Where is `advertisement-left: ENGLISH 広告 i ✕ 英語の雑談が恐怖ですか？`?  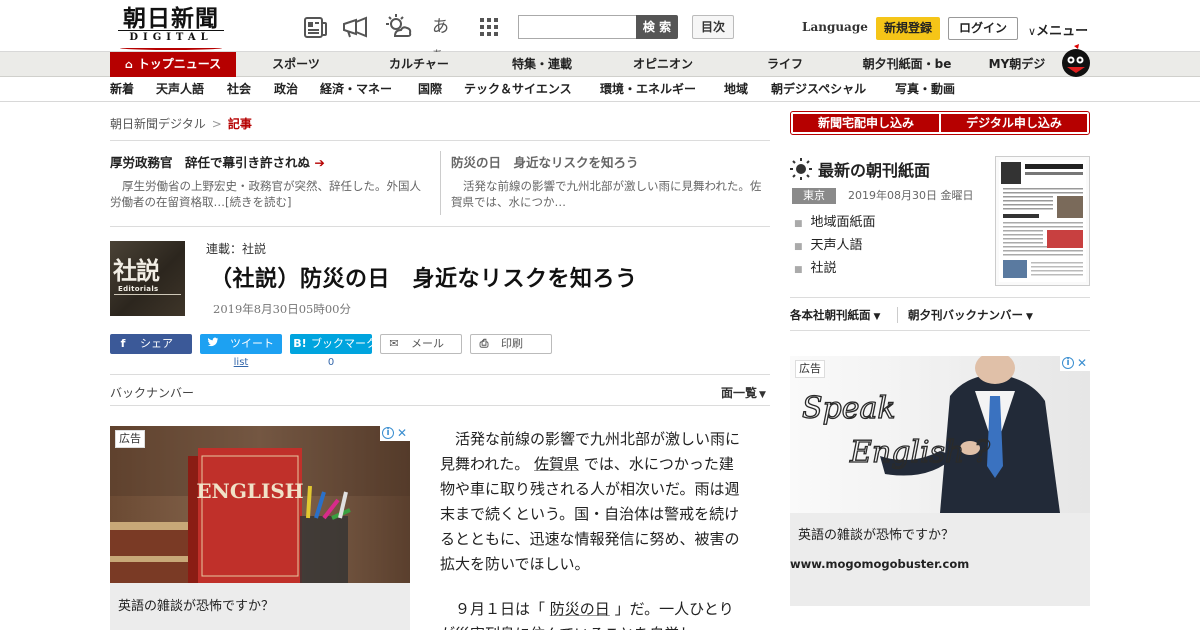 advertisement-left: ENGLISH 広告 i ✕ 英語の雑談が恐怖ですか？ is located at coordinates (260, 528).